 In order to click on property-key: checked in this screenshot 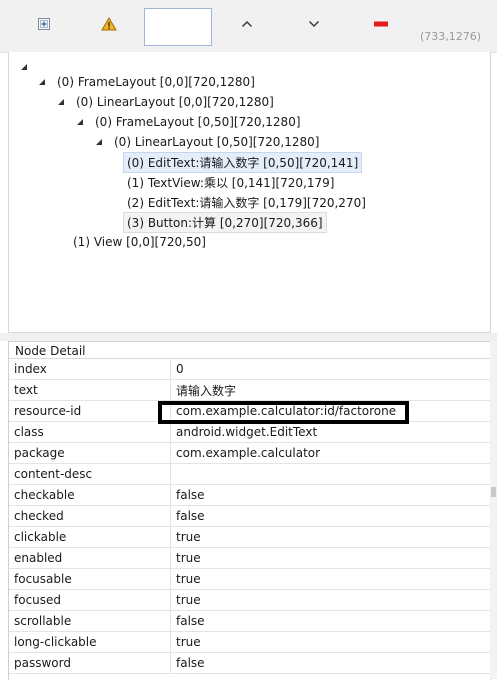, I will do `click(90, 516)`.